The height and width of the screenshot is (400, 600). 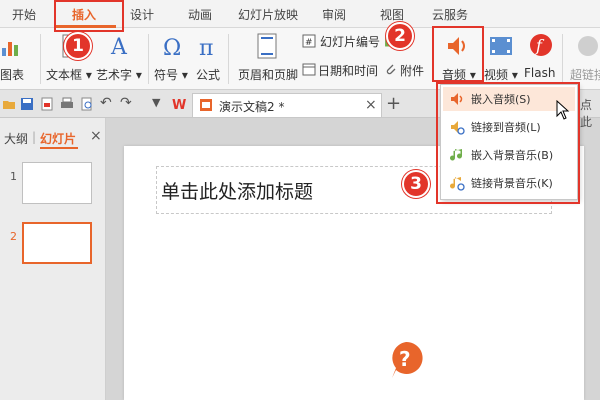 I want to click on partial-right-label: 点此, so click(x=590, y=113).